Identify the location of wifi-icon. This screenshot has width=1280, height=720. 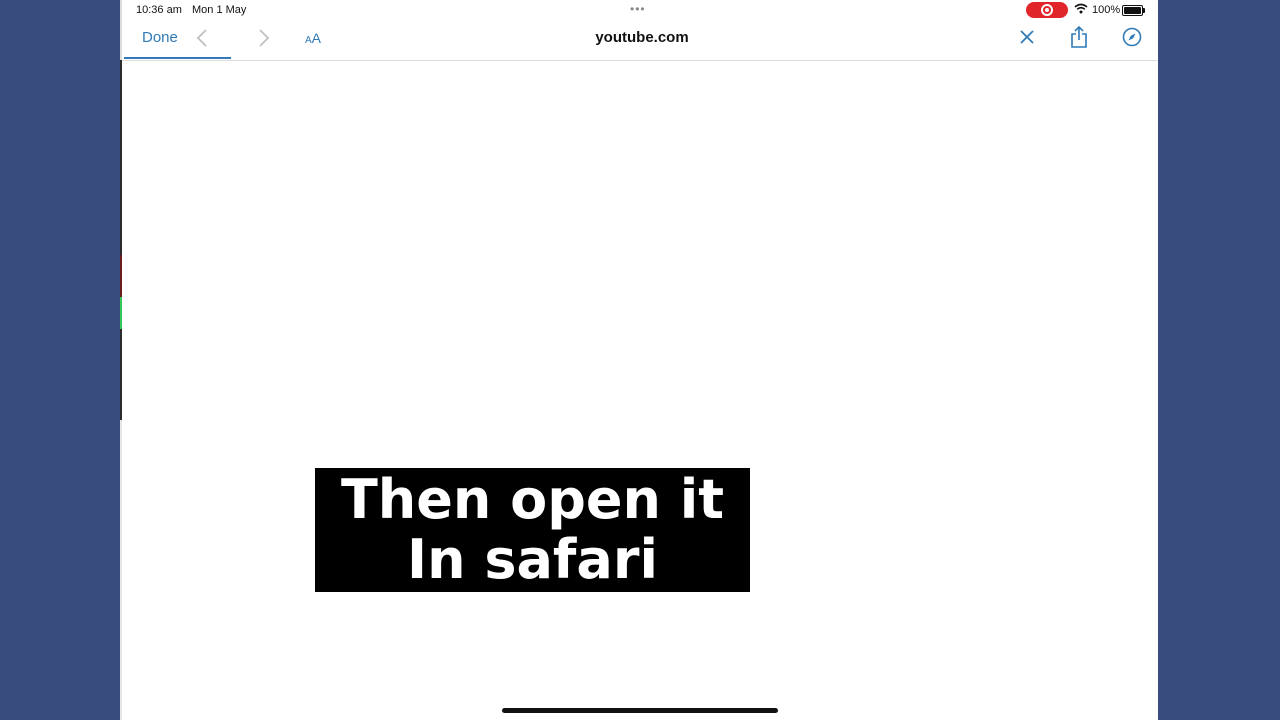
(1081, 10).